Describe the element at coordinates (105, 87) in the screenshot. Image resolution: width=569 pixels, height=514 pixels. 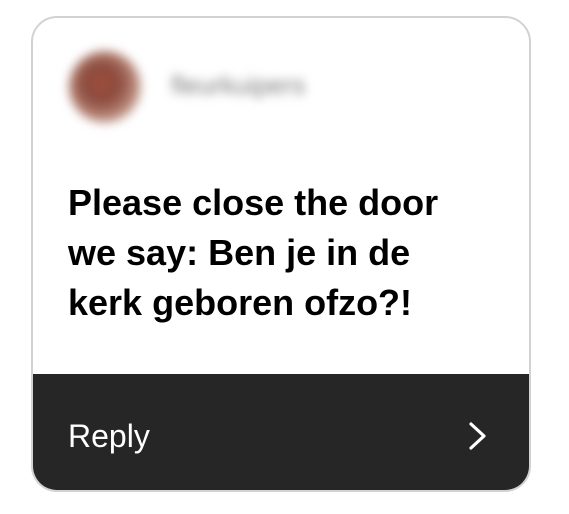
I see `avatar` at that location.